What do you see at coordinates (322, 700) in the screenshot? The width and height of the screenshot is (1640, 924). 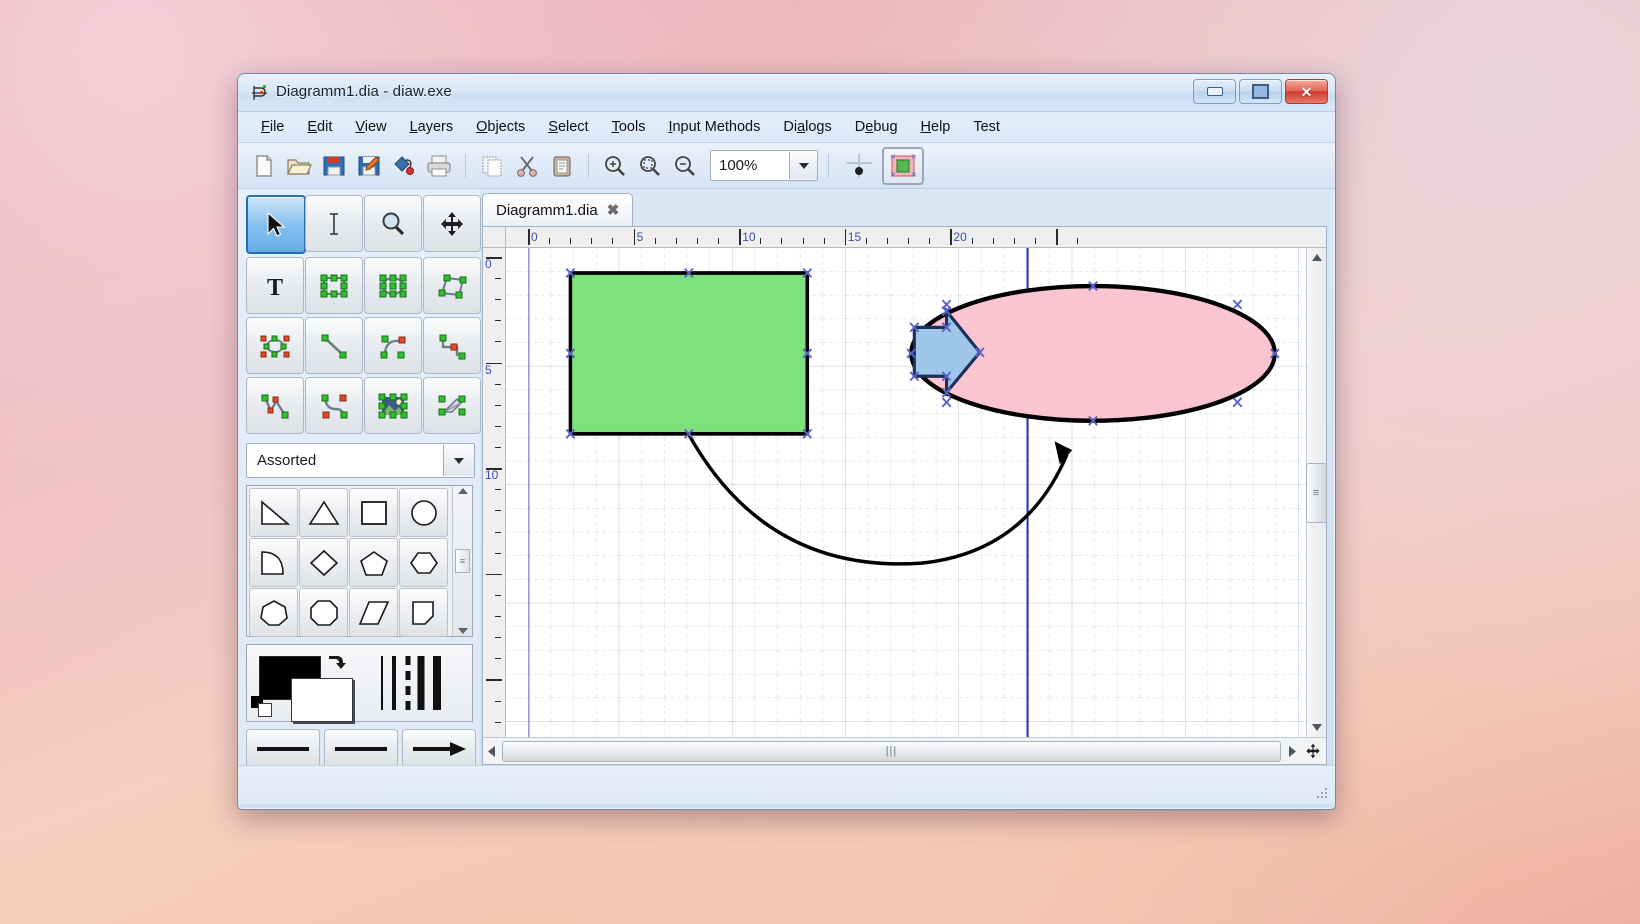 I see `background-color-swatch` at bounding box center [322, 700].